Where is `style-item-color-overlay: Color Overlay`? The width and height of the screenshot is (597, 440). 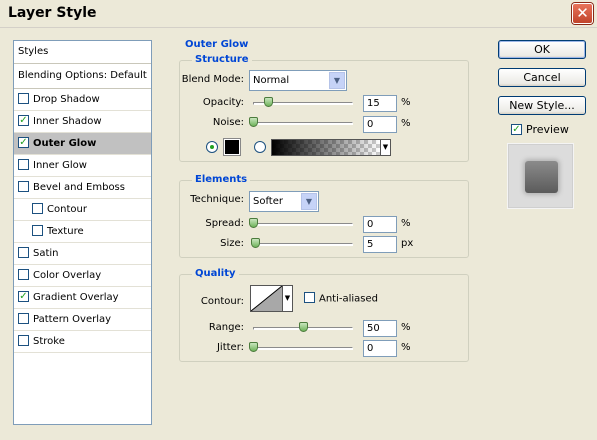
style-item-color-overlay: Color Overlay is located at coordinates (82, 276).